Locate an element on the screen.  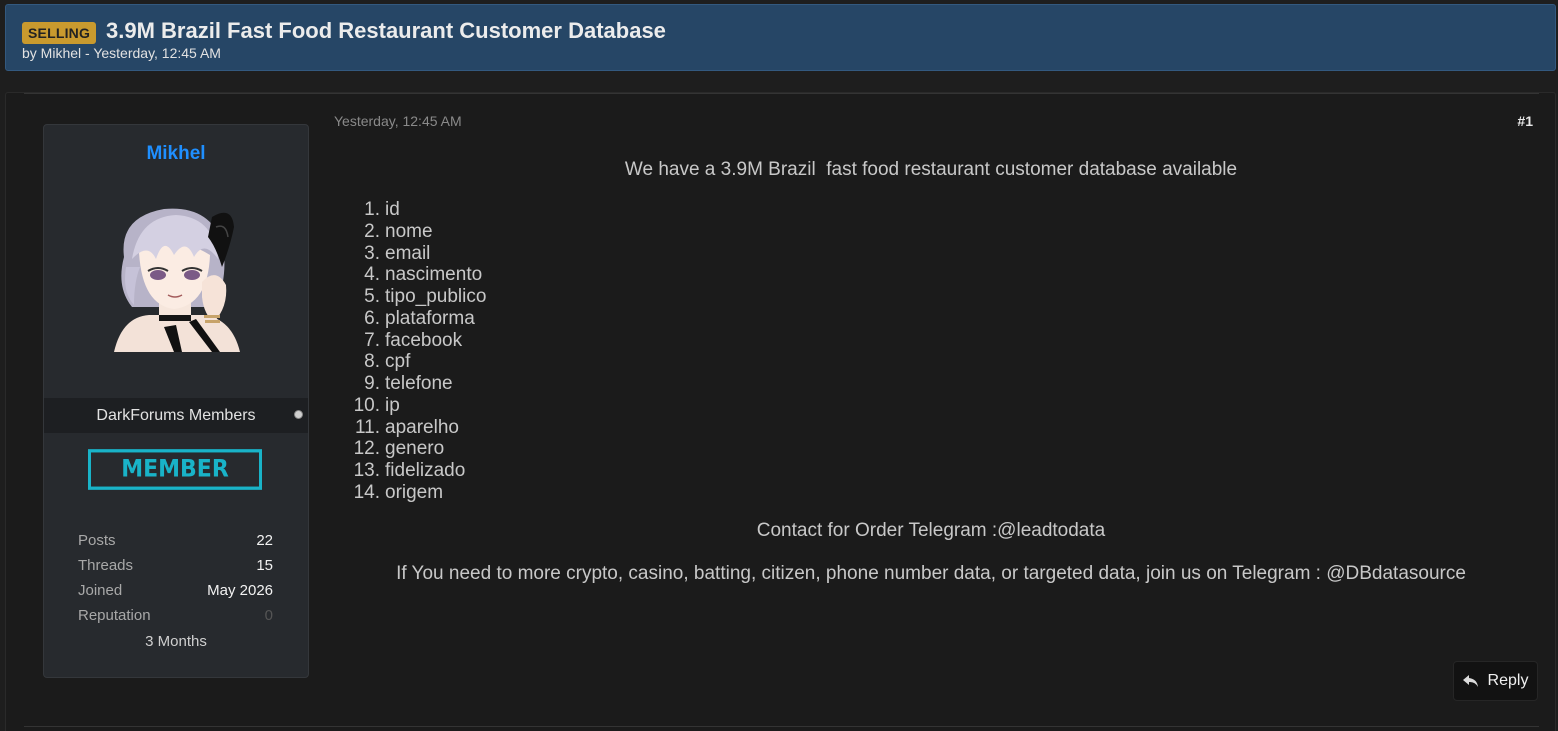
list-item: 6. plataforma is located at coordinates (416, 319).